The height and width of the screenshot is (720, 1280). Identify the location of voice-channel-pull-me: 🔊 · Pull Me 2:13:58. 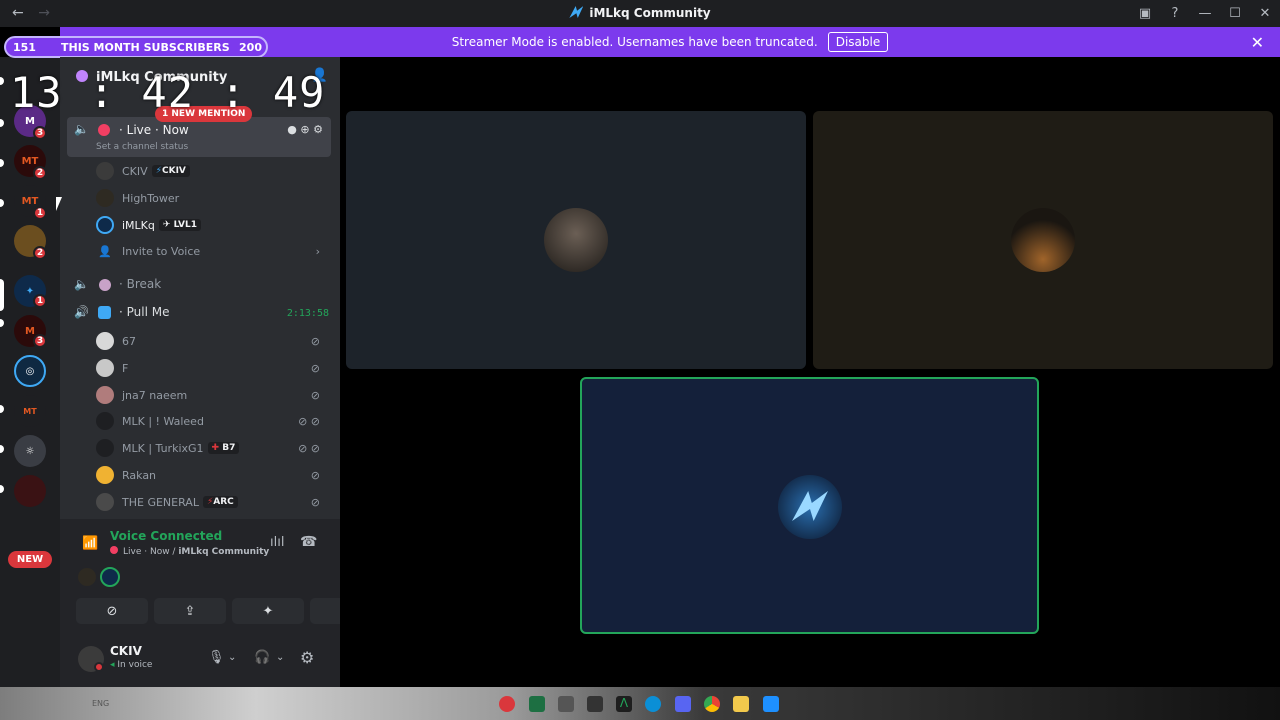
(199, 313).